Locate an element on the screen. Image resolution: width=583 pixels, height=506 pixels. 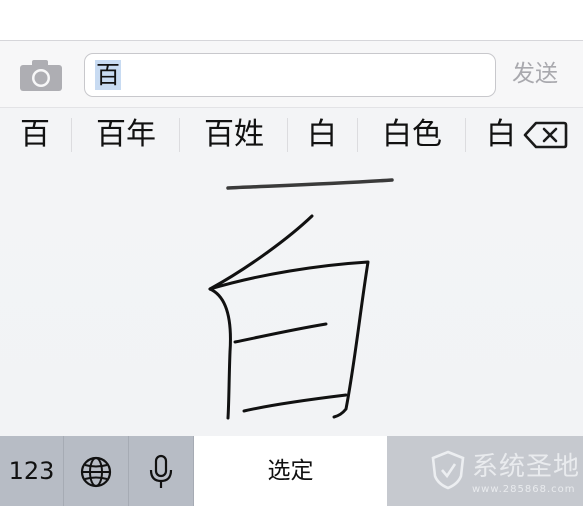
candidate-bar: 百 百年 百姓 白 白色 白 is located at coordinates (291, 135).